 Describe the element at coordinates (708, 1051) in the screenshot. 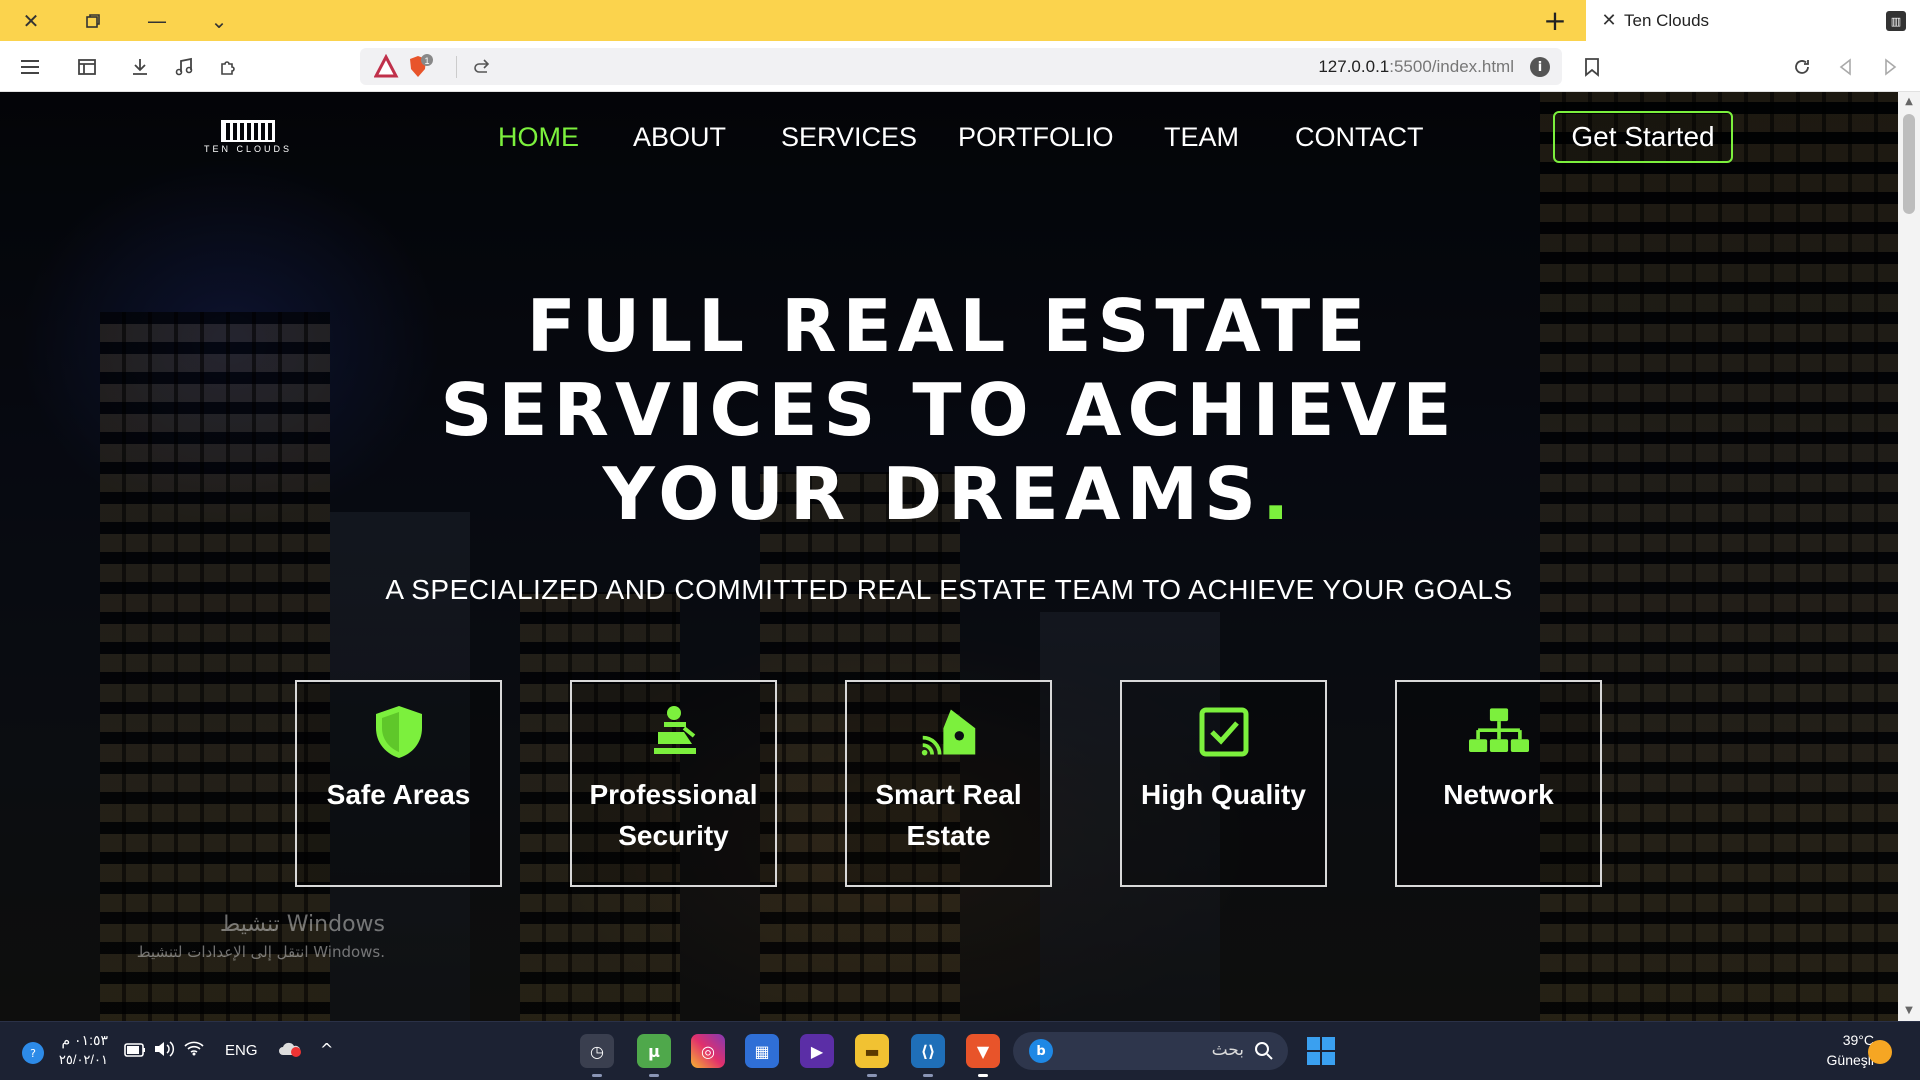

I see `instagram-icon: ◎` at that location.